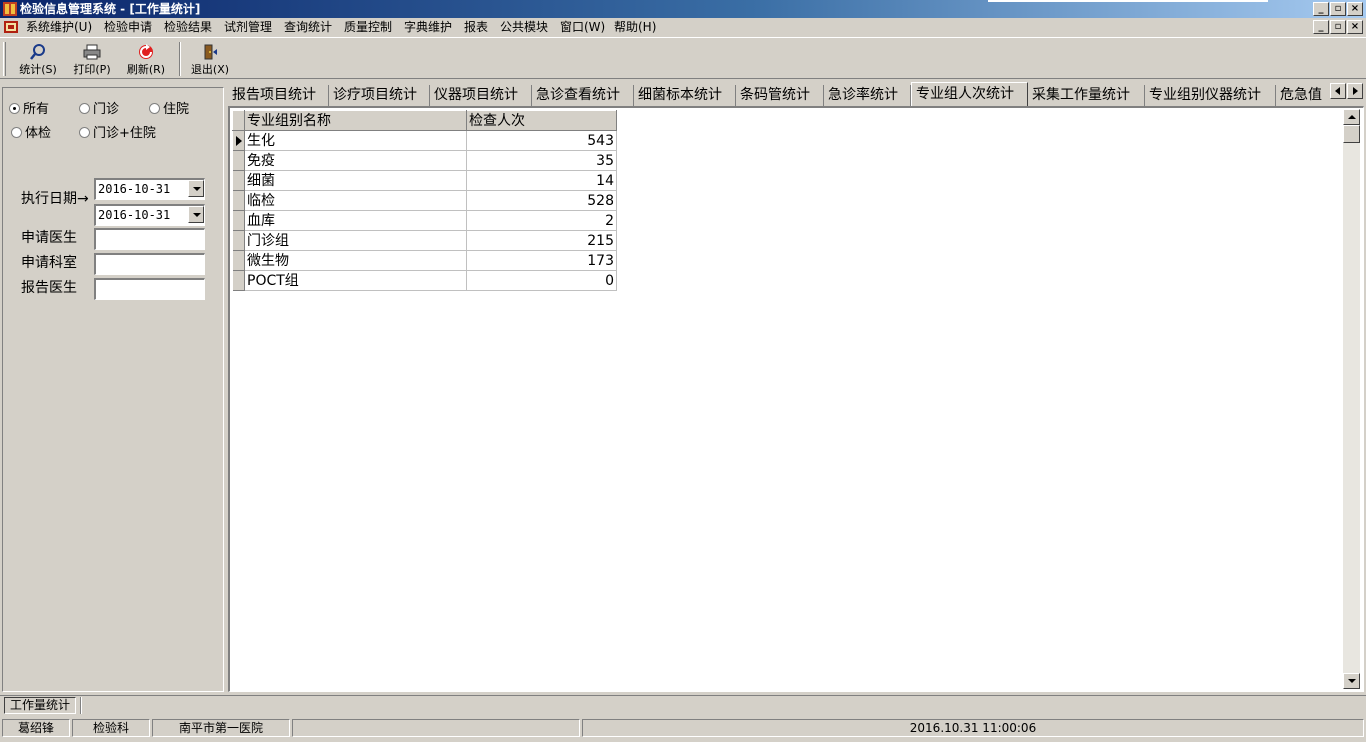  I want to click on cell-group-name: 免疫, so click(355, 160).